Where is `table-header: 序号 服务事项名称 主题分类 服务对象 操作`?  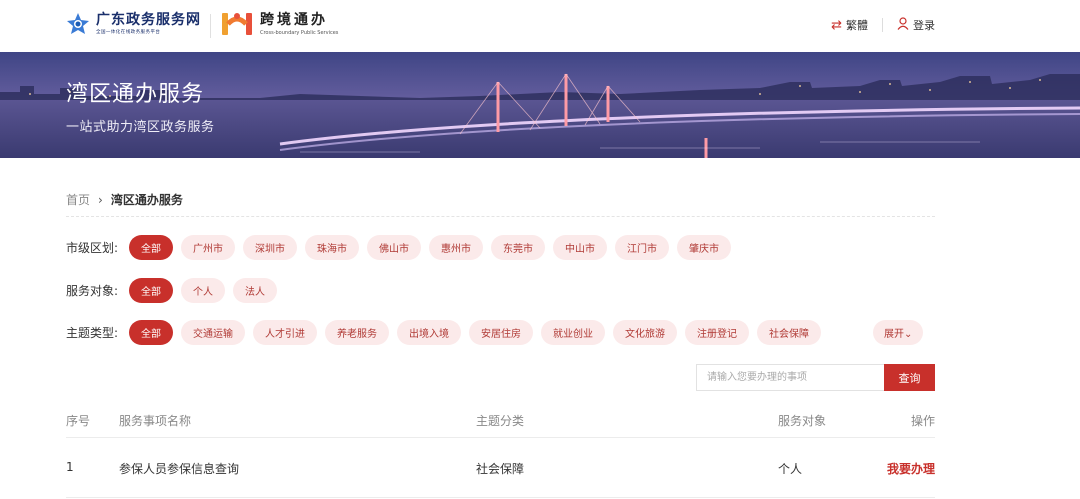
table-header: 序号 服务事项名称 主题分类 服务对象 操作 is located at coordinates (500, 424).